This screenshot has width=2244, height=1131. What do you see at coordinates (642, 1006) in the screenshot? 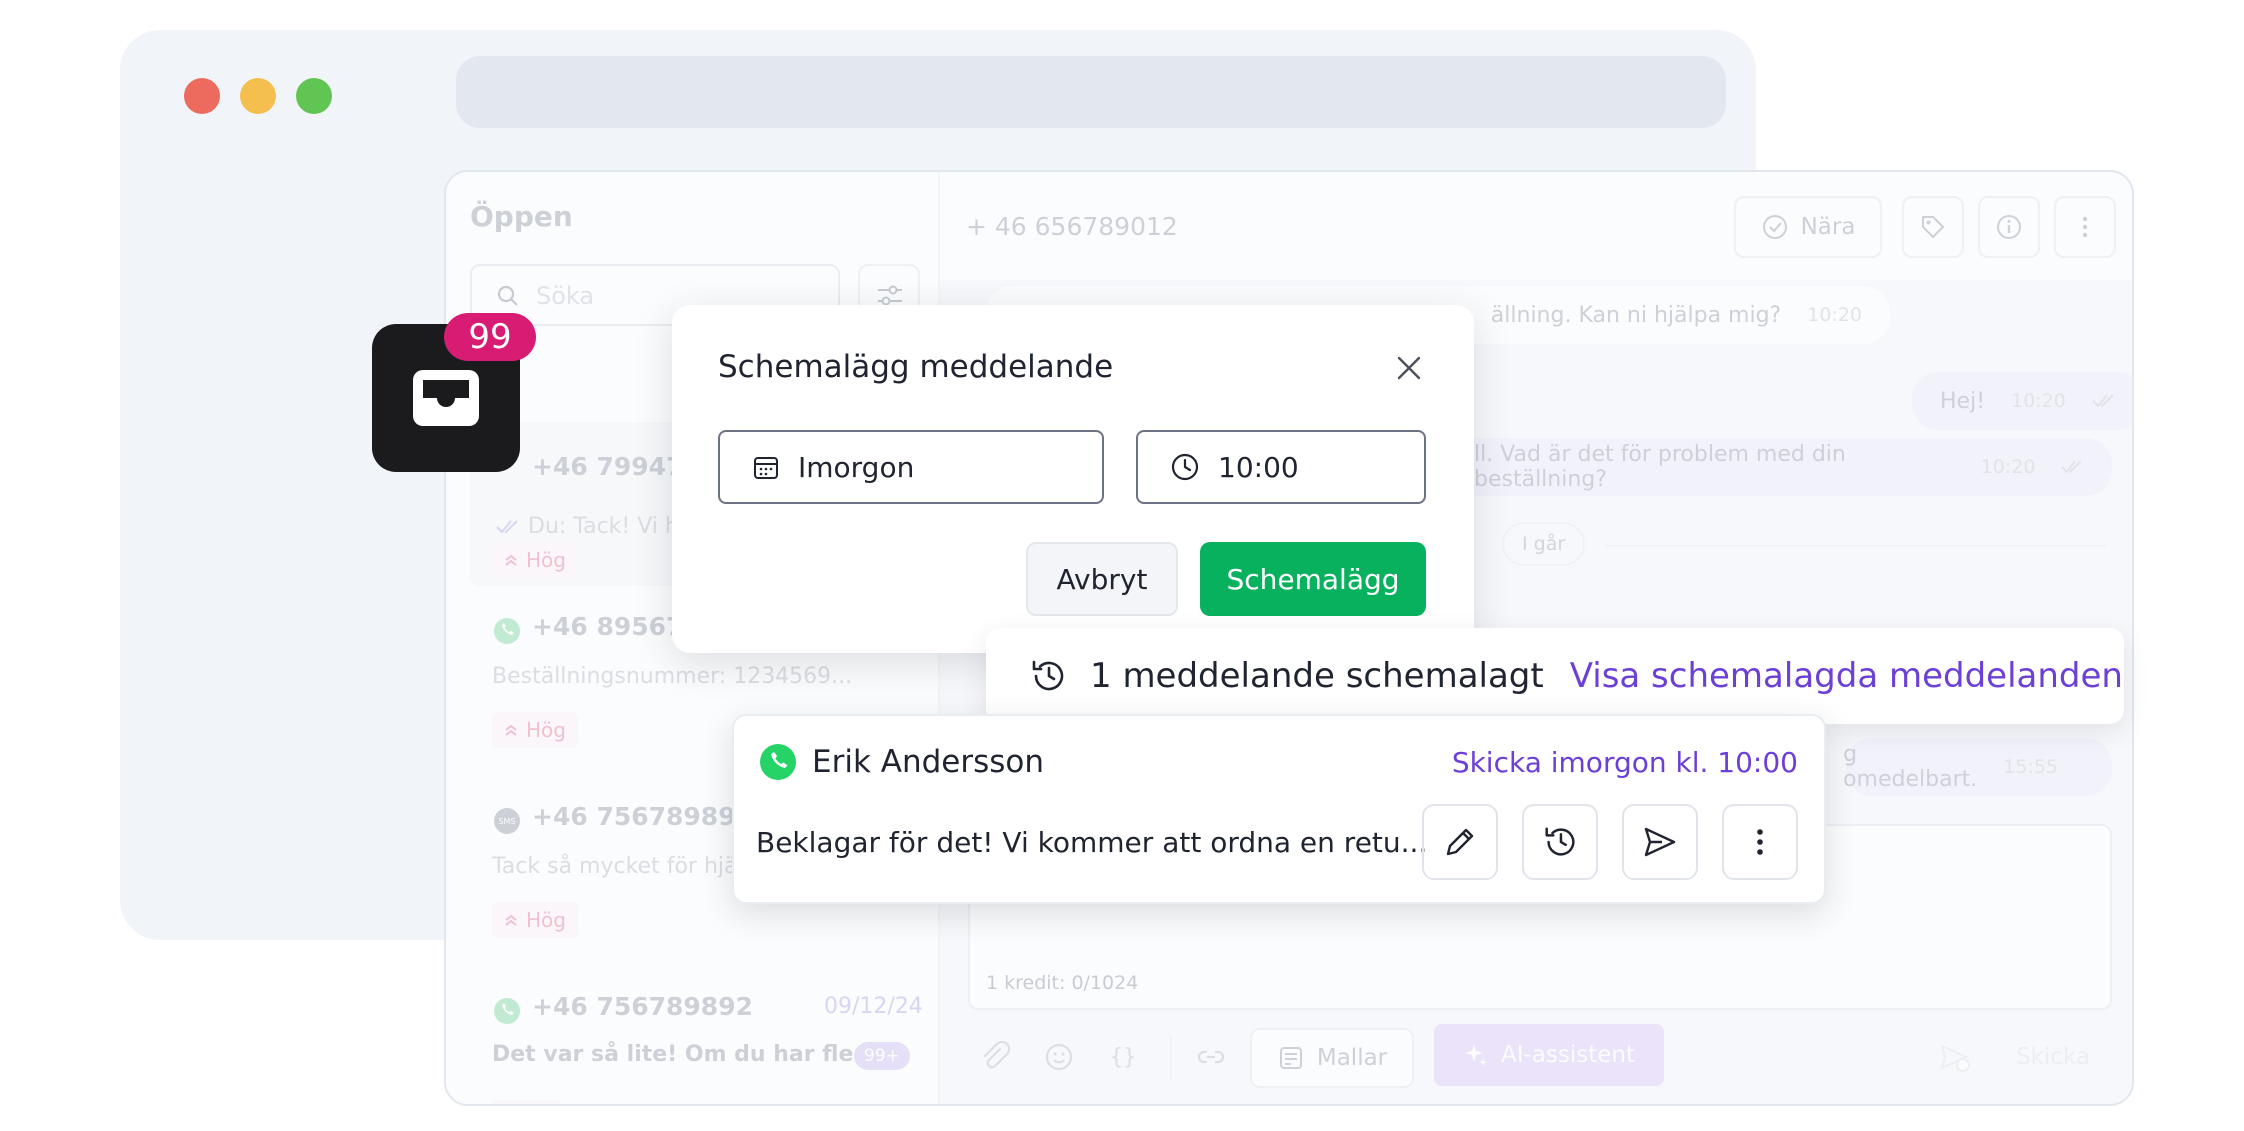
I see `conversation-phone: +46 756789892` at bounding box center [642, 1006].